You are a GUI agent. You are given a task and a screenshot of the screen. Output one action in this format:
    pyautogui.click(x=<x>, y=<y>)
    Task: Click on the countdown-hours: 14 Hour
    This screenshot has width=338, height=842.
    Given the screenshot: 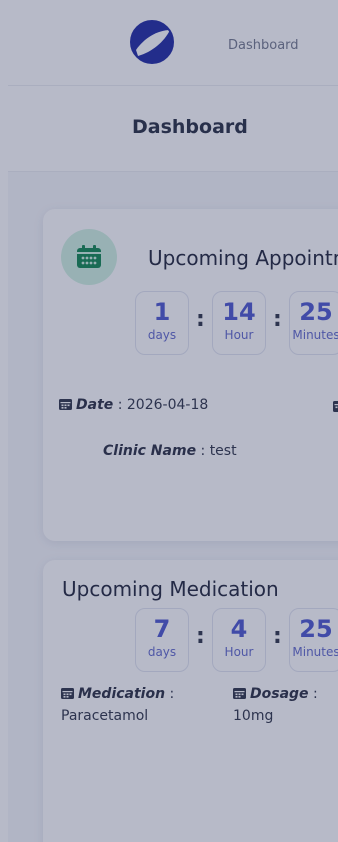 What is the action you would take?
    pyautogui.click(x=239, y=323)
    